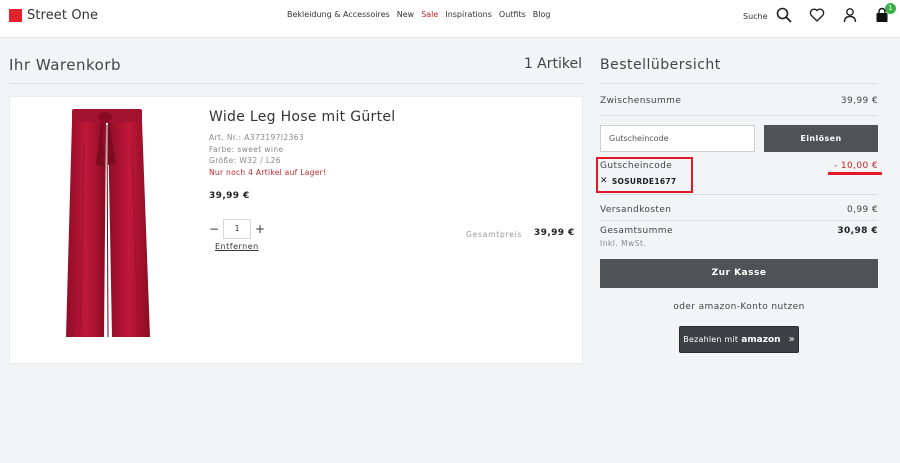 This screenshot has height=463, width=900. Describe the element at coordinates (257, 137) in the screenshot. I see `product-article-number: Art. Nr.: A373197I2363` at that location.